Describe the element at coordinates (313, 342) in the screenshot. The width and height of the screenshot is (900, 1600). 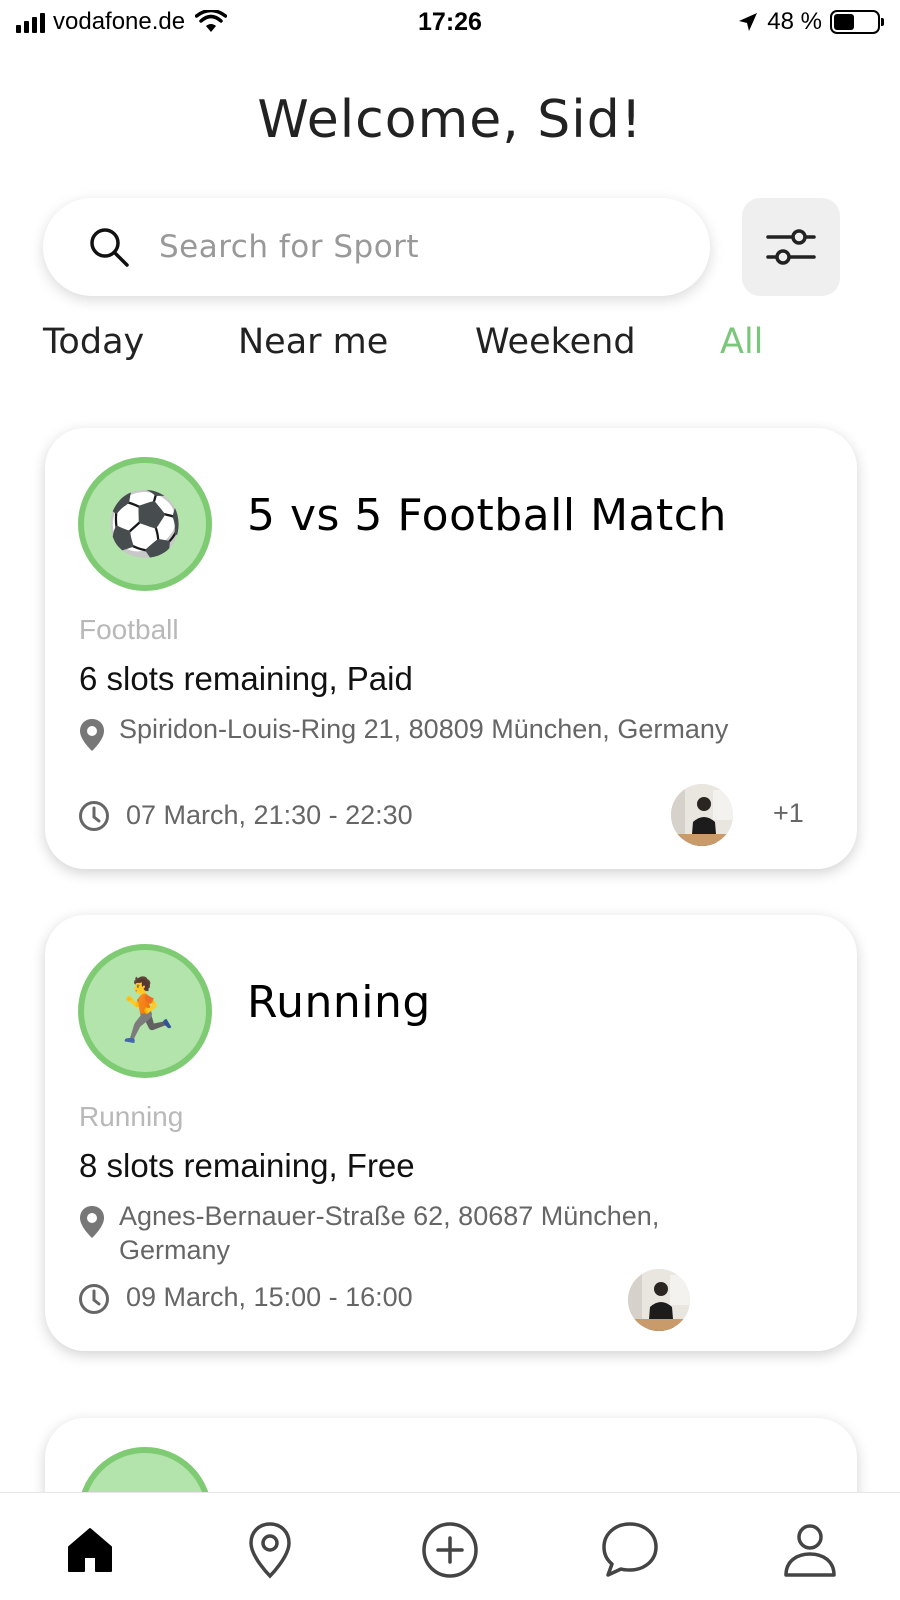
I see `tab-near-me: Near me` at that location.